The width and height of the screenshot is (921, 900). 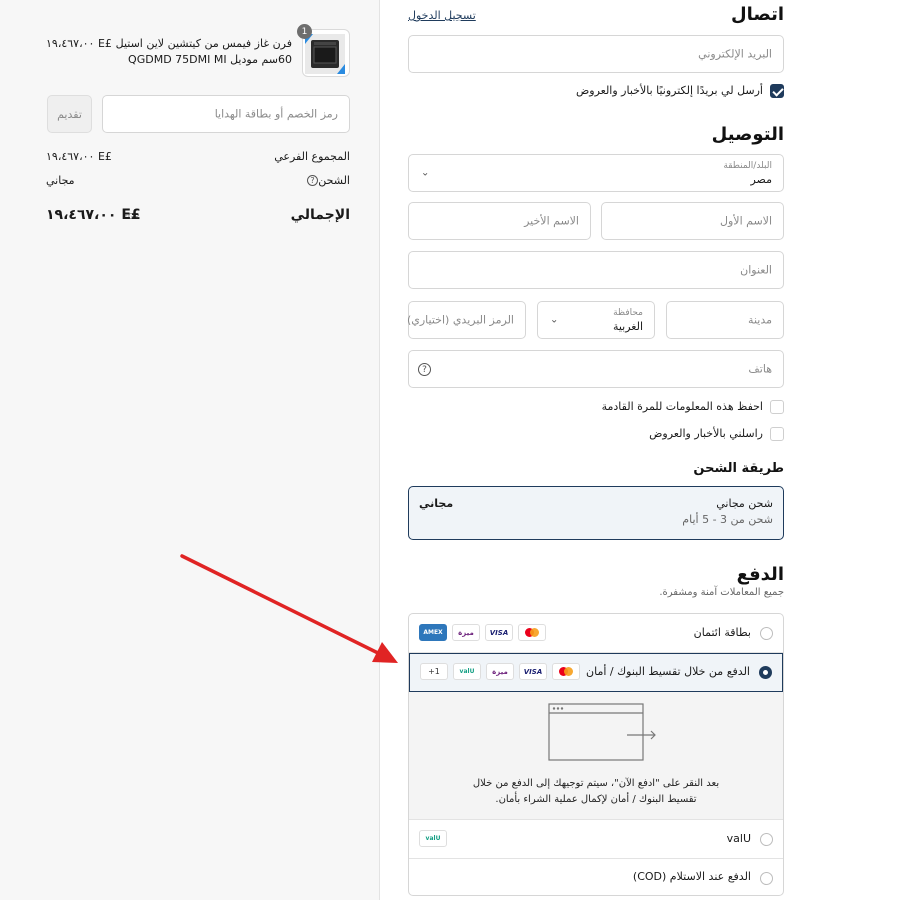 I want to click on city-field: مدينة, so click(x=725, y=320).